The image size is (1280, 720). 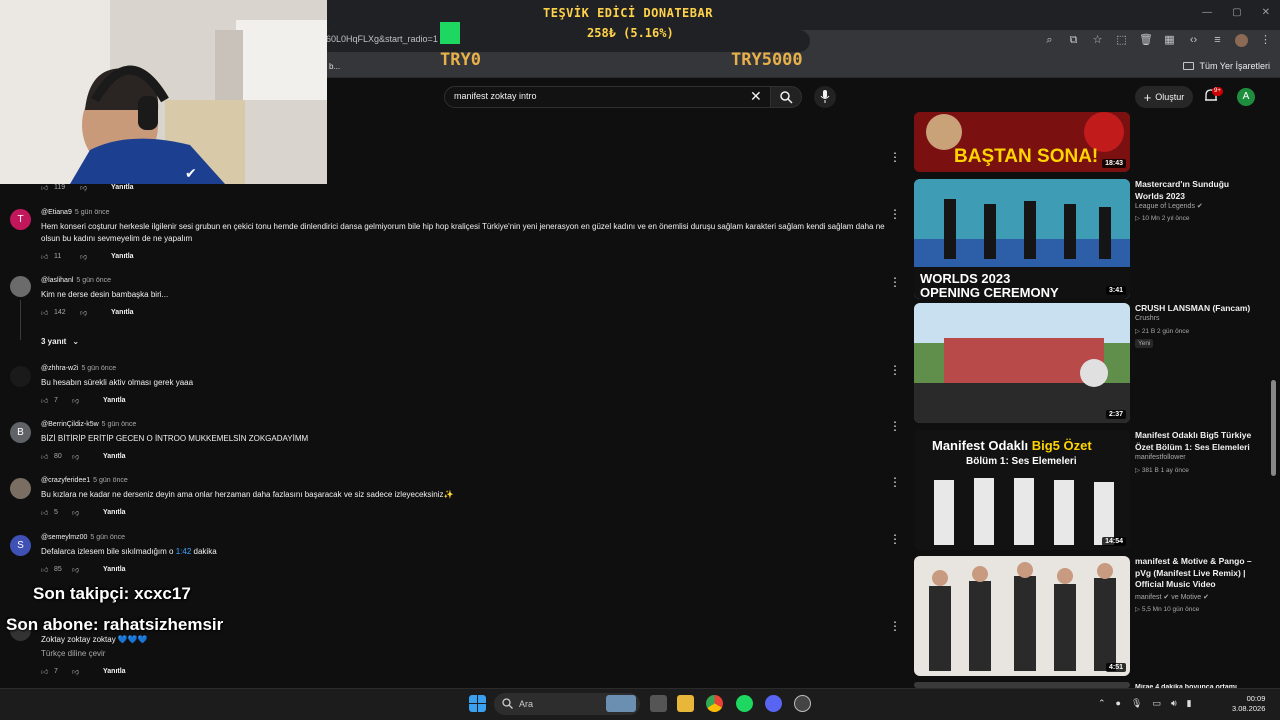 What do you see at coordinates (477, 703) in the screenshot?
I see `windows-start-icon` at bounding box center [477, 703].